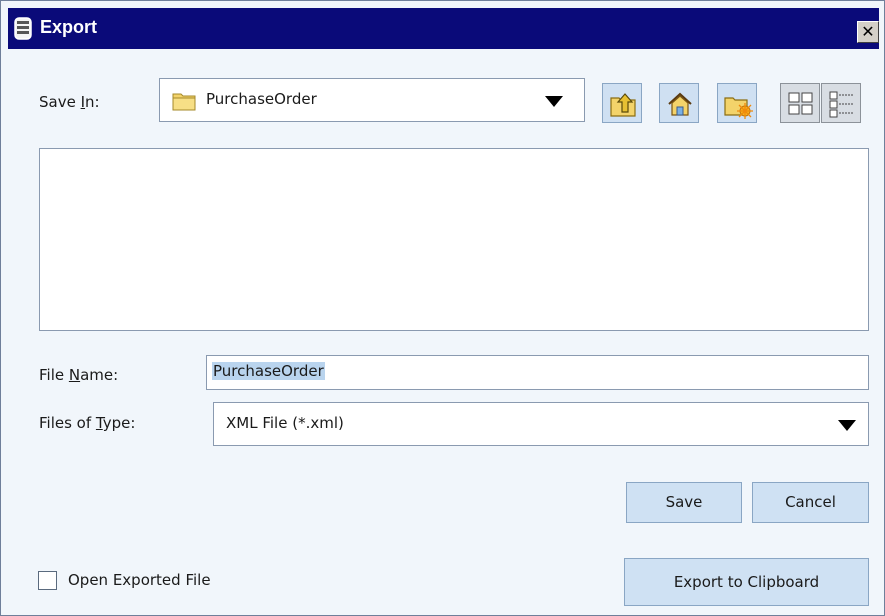  I want to click on file-name-label: File Name:, so click(79, 375).